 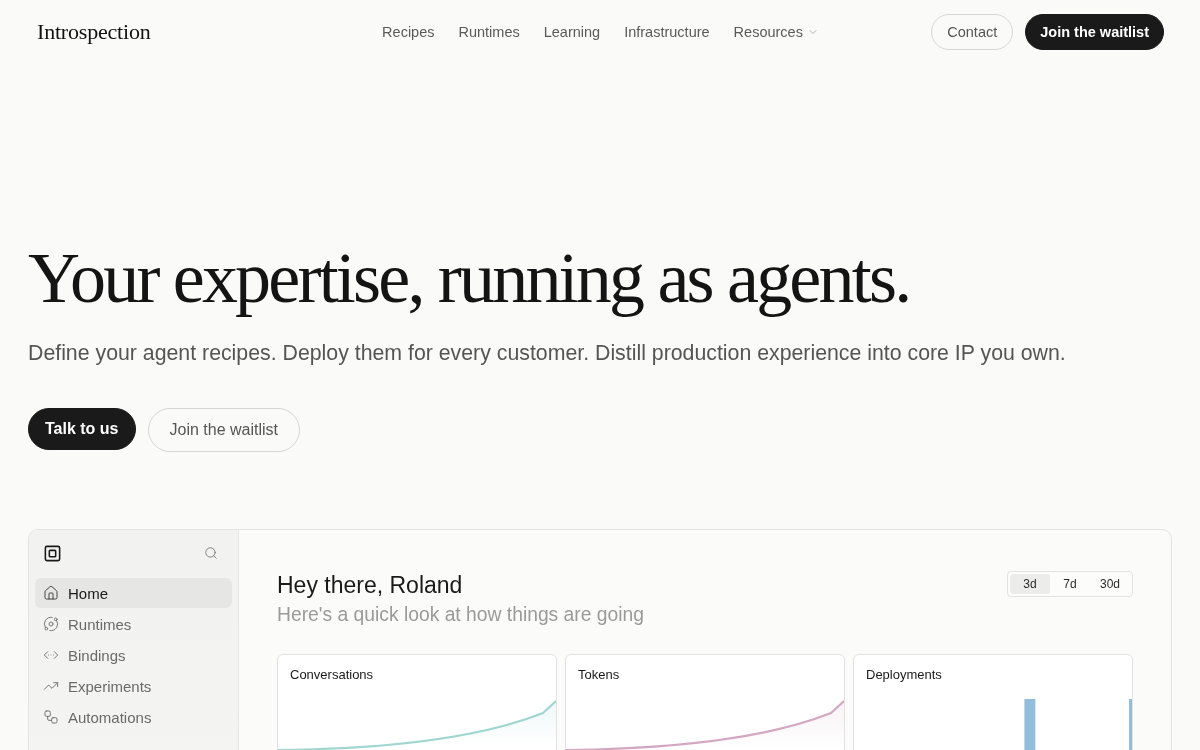 I want to click on logo-icon, so click(x=52, y=553).